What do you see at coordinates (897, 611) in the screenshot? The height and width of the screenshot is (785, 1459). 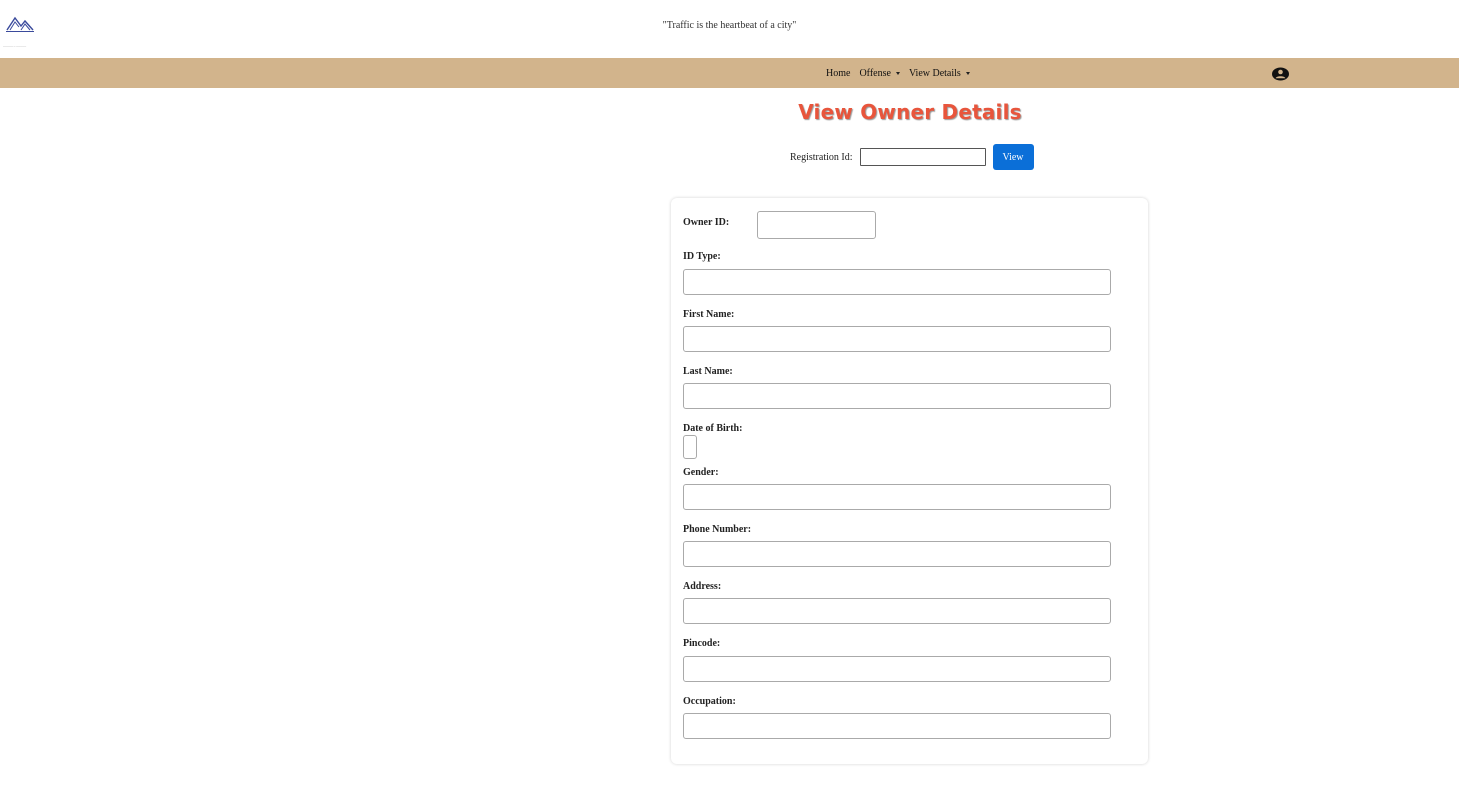 I see `address-input` at bounding box center [897, 611].